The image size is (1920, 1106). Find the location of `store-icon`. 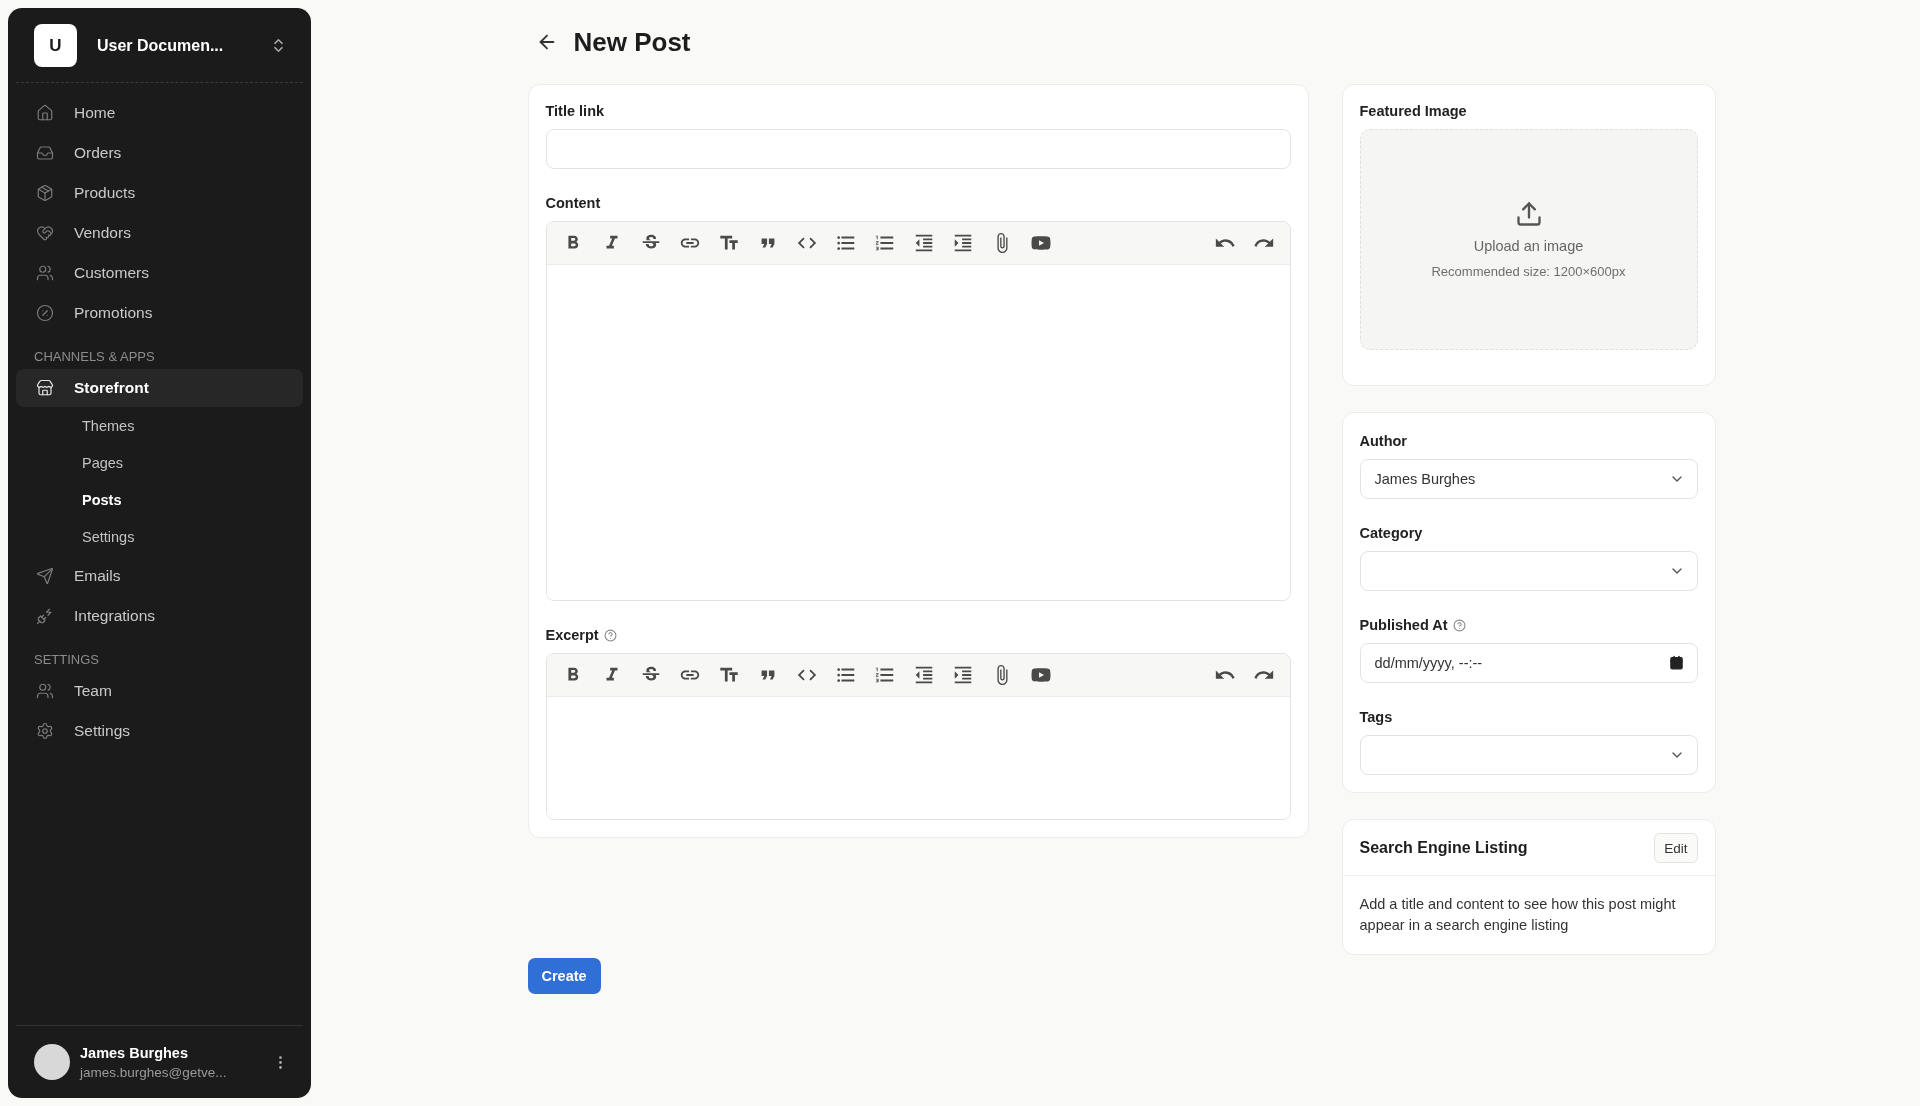

store-icon is located at coordinates (45, 388).